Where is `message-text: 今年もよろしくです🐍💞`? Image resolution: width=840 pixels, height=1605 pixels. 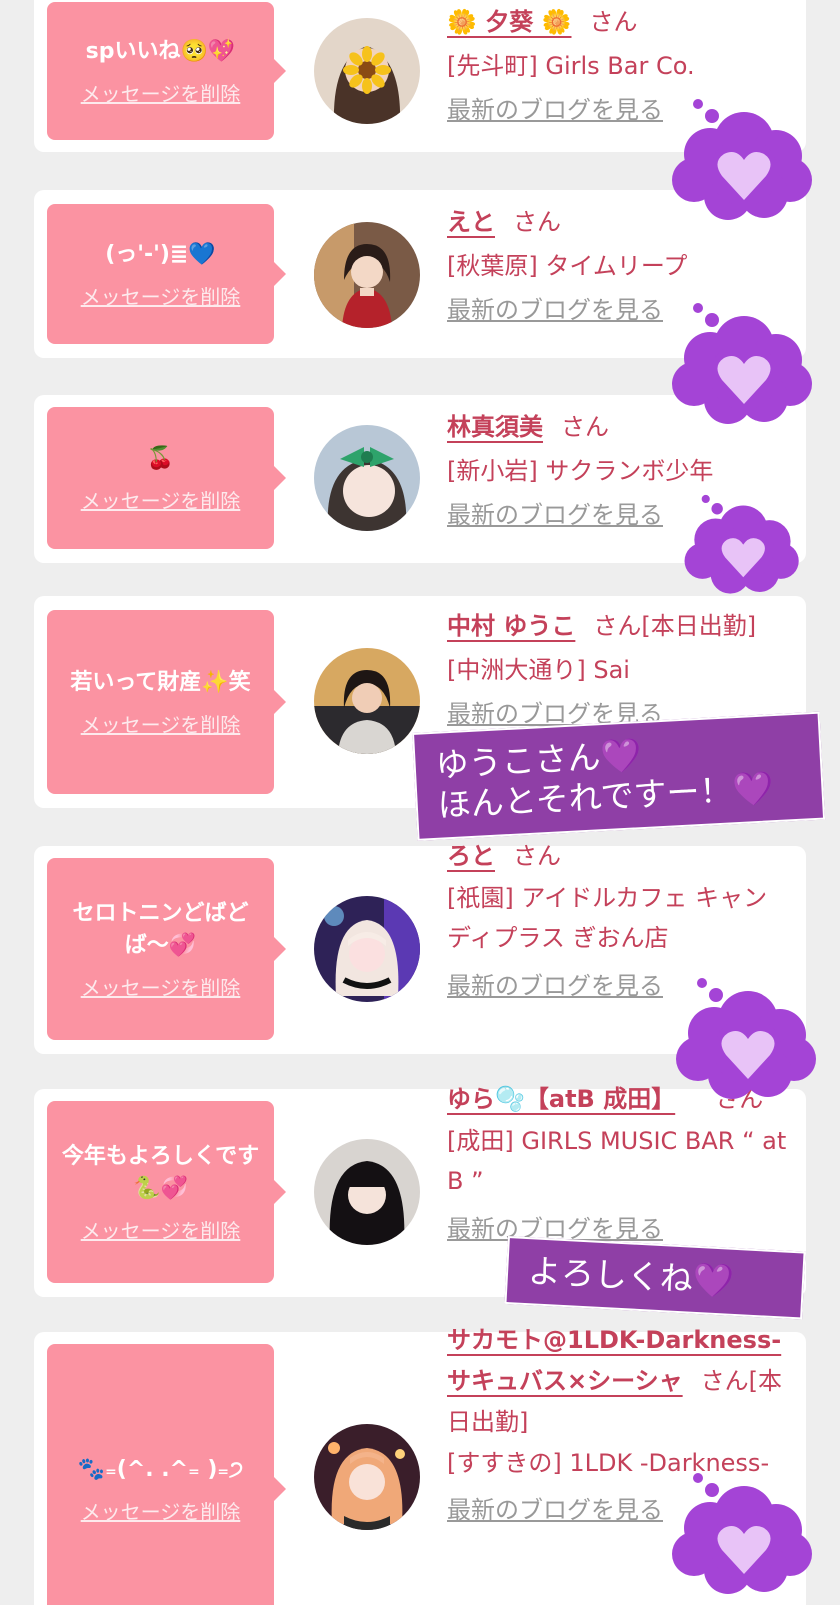
message-text: 今年もよろしくです🐍💞 is located at coordinates (160, 1172).